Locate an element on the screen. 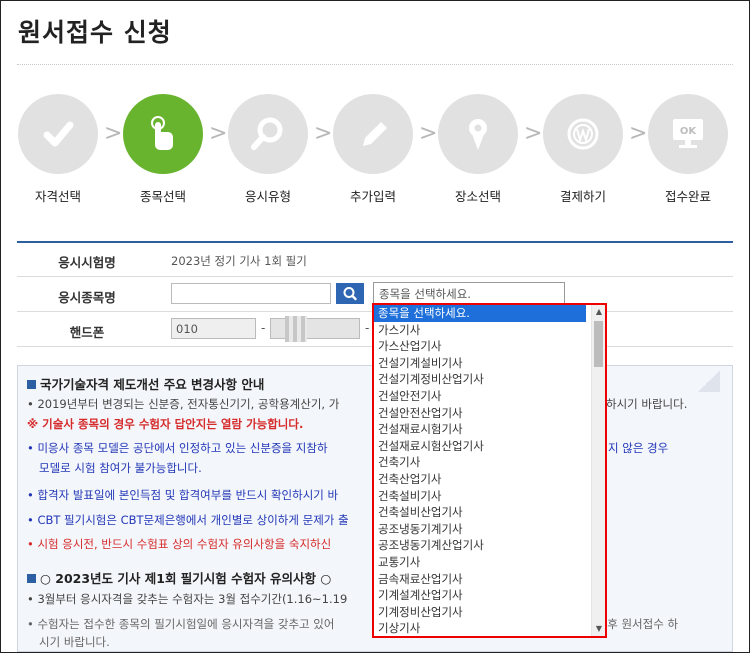 The height and width of the screenshot is (653, 750). dropdown-option: 건설기계정비산업기사 is located at coordinates (480, 379).